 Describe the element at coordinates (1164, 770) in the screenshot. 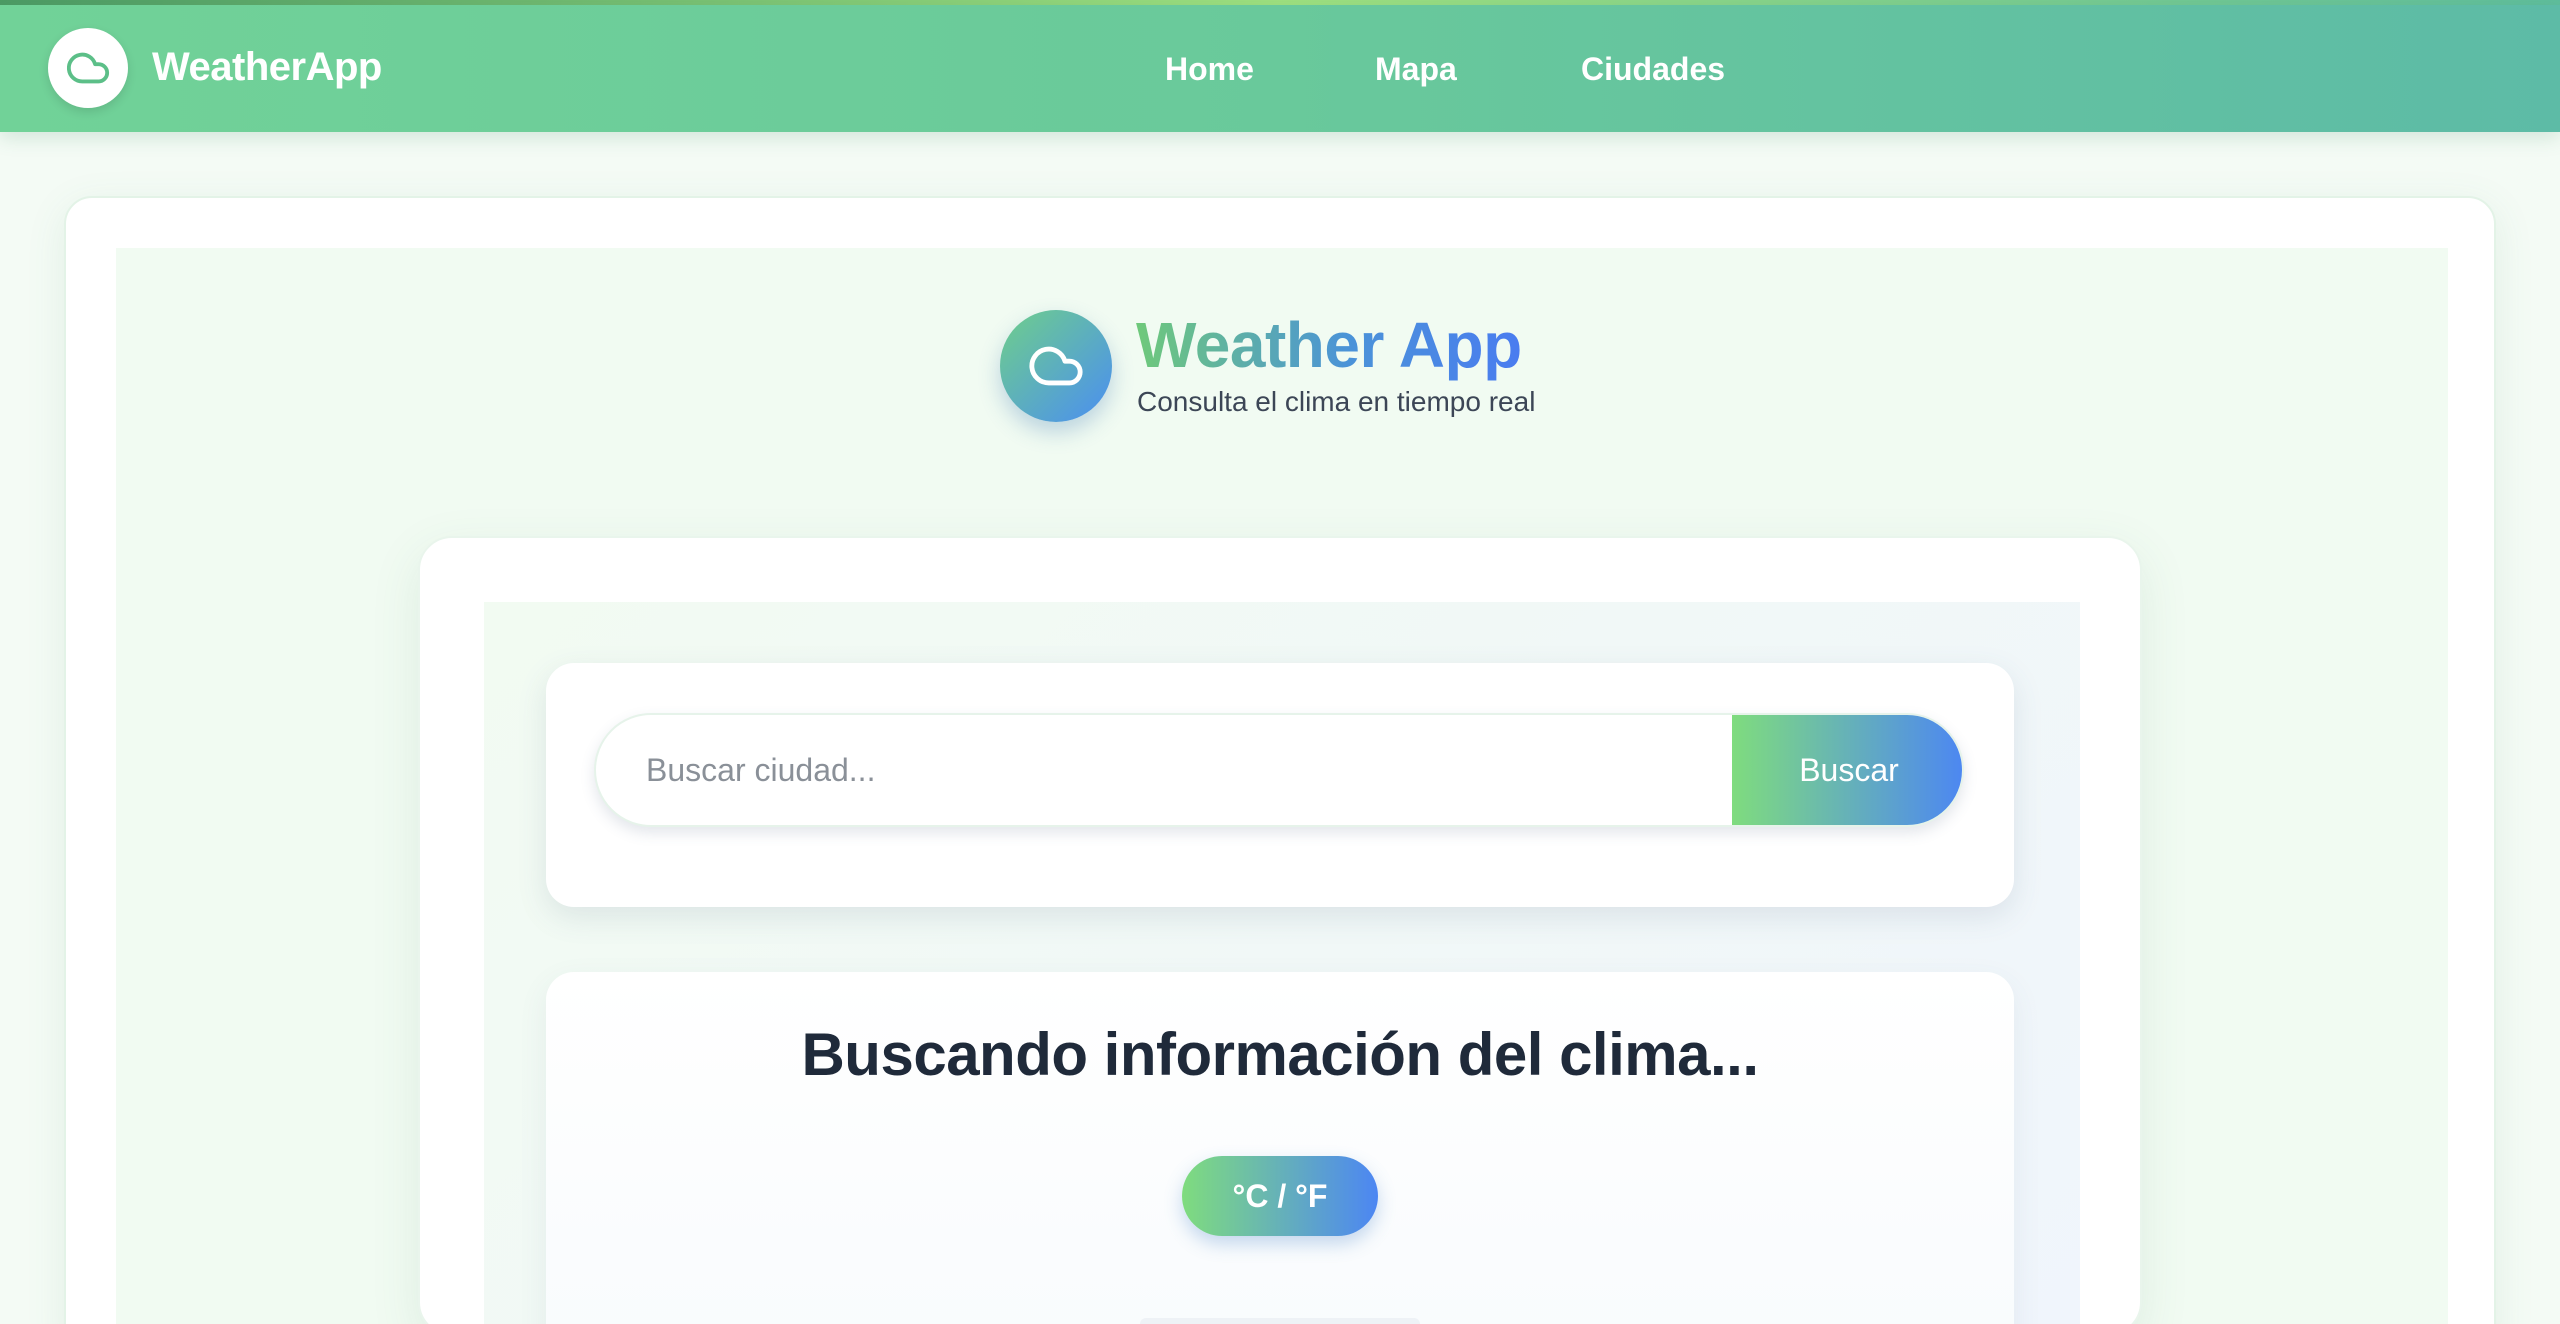

I see `search-input` at that location.